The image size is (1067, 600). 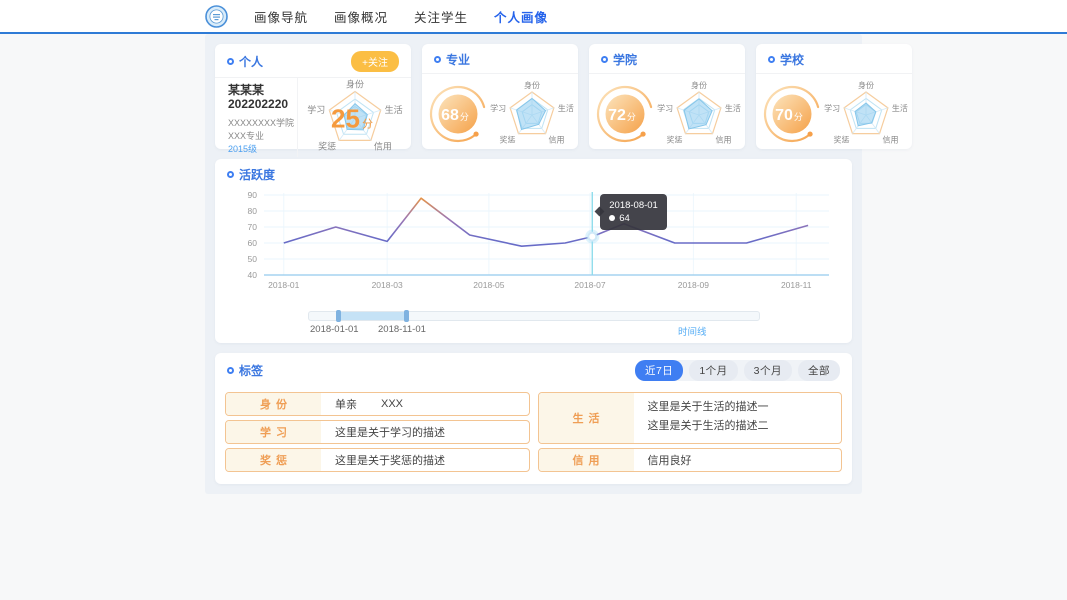 What do you see at coordinates (216, 16) in the screenshot?
I see `app-logo-icon` at bounding box center [216, 16].